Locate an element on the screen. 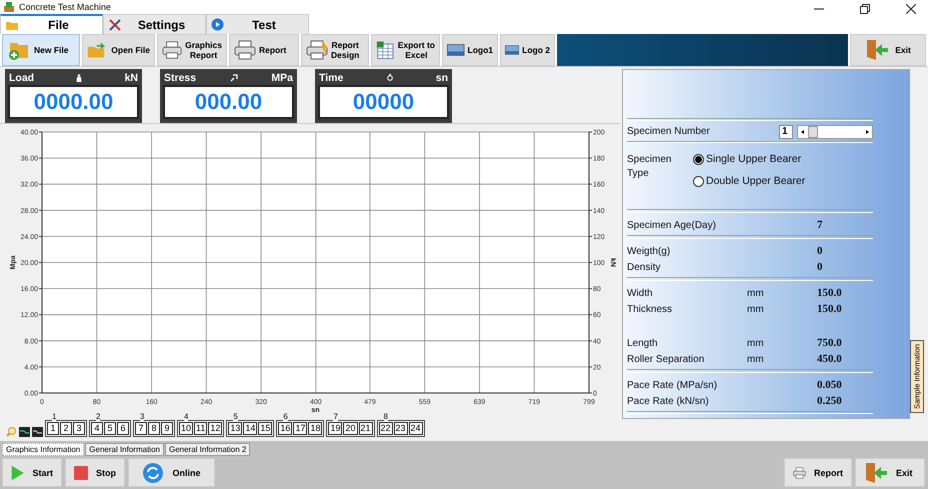 The height and width of the screenshot is (489, 928). printer-icon is located at coordinates (245, 50).